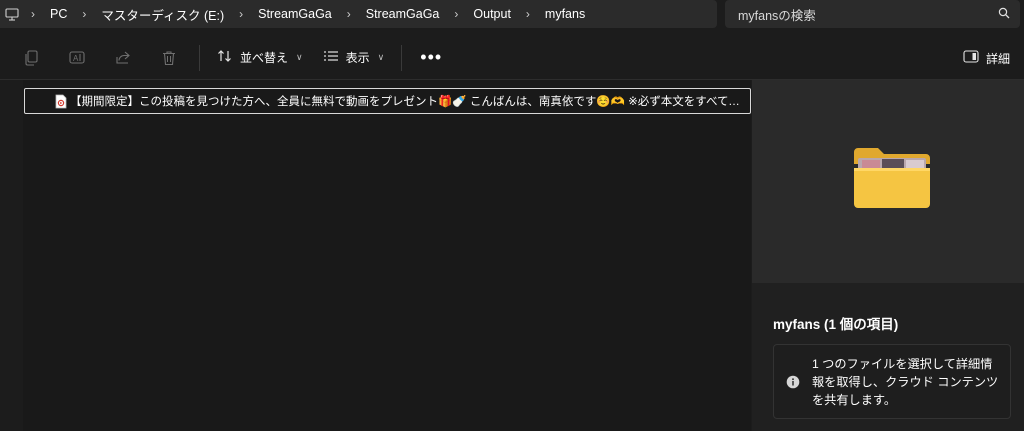 The width and height of the screenshot is (1024, 431). I want to click on breadcrumb-streamgaga-1: StreamGaGa ›, so click(306, 14).